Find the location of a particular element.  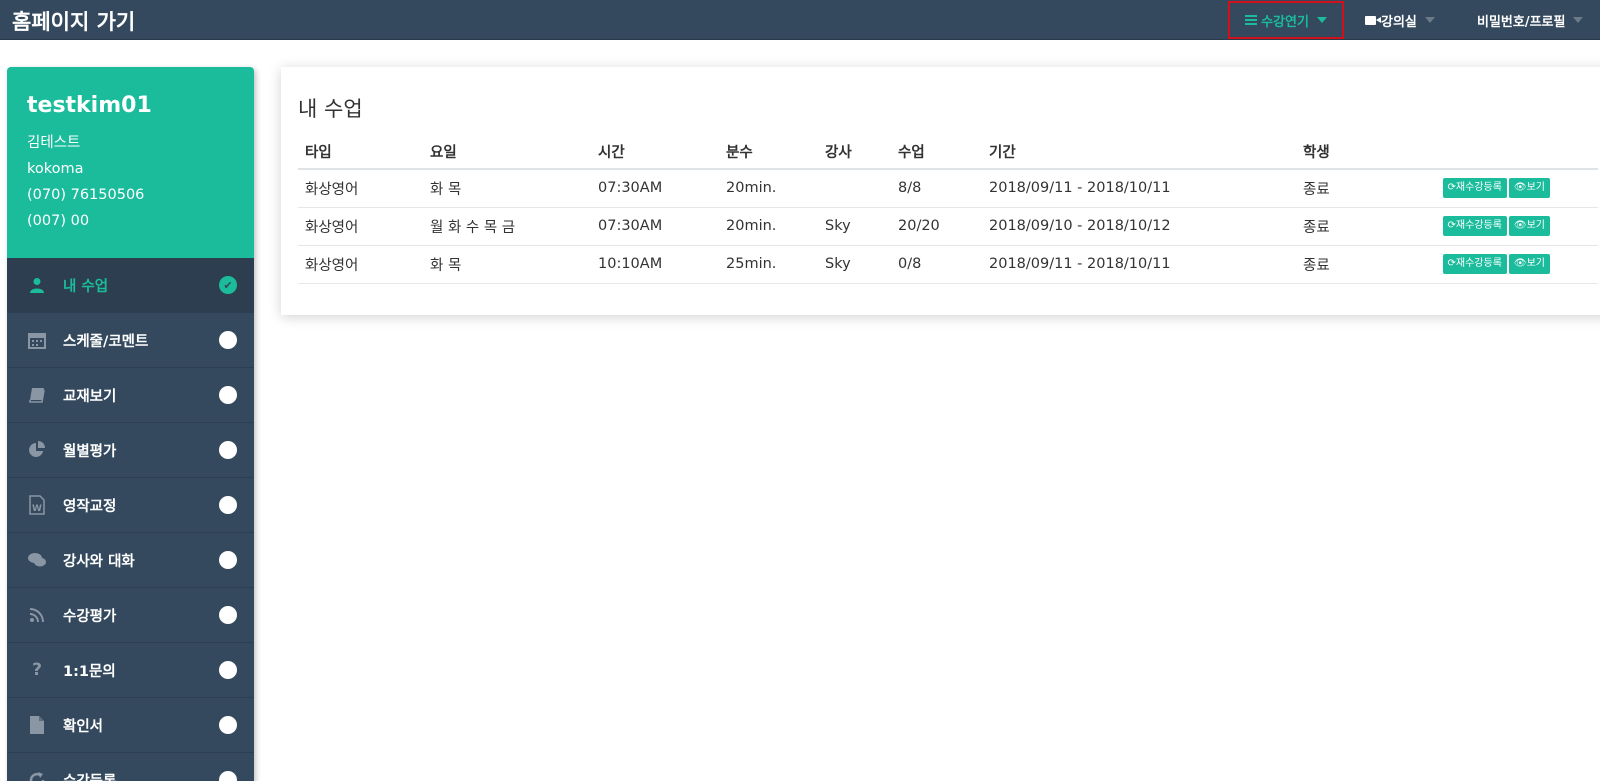

video-camera-icon is located at coordinates (1373, 20).